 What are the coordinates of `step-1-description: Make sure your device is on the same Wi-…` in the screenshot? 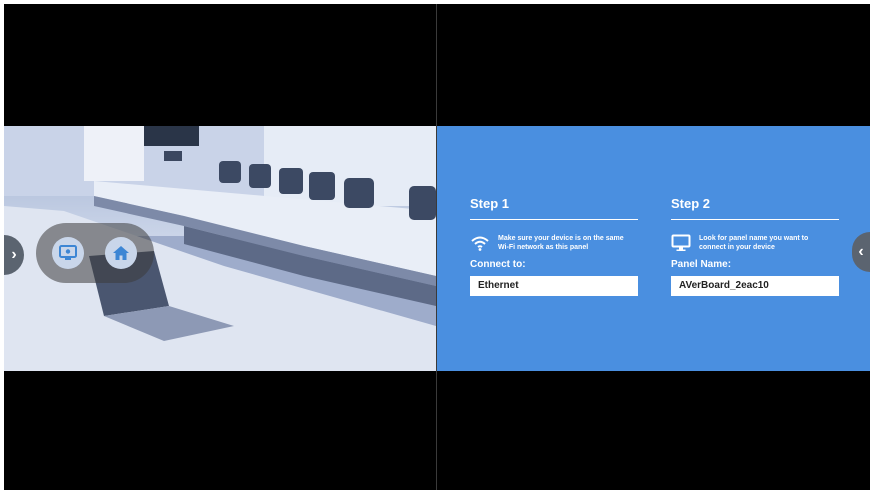 It's located at (561, 243).